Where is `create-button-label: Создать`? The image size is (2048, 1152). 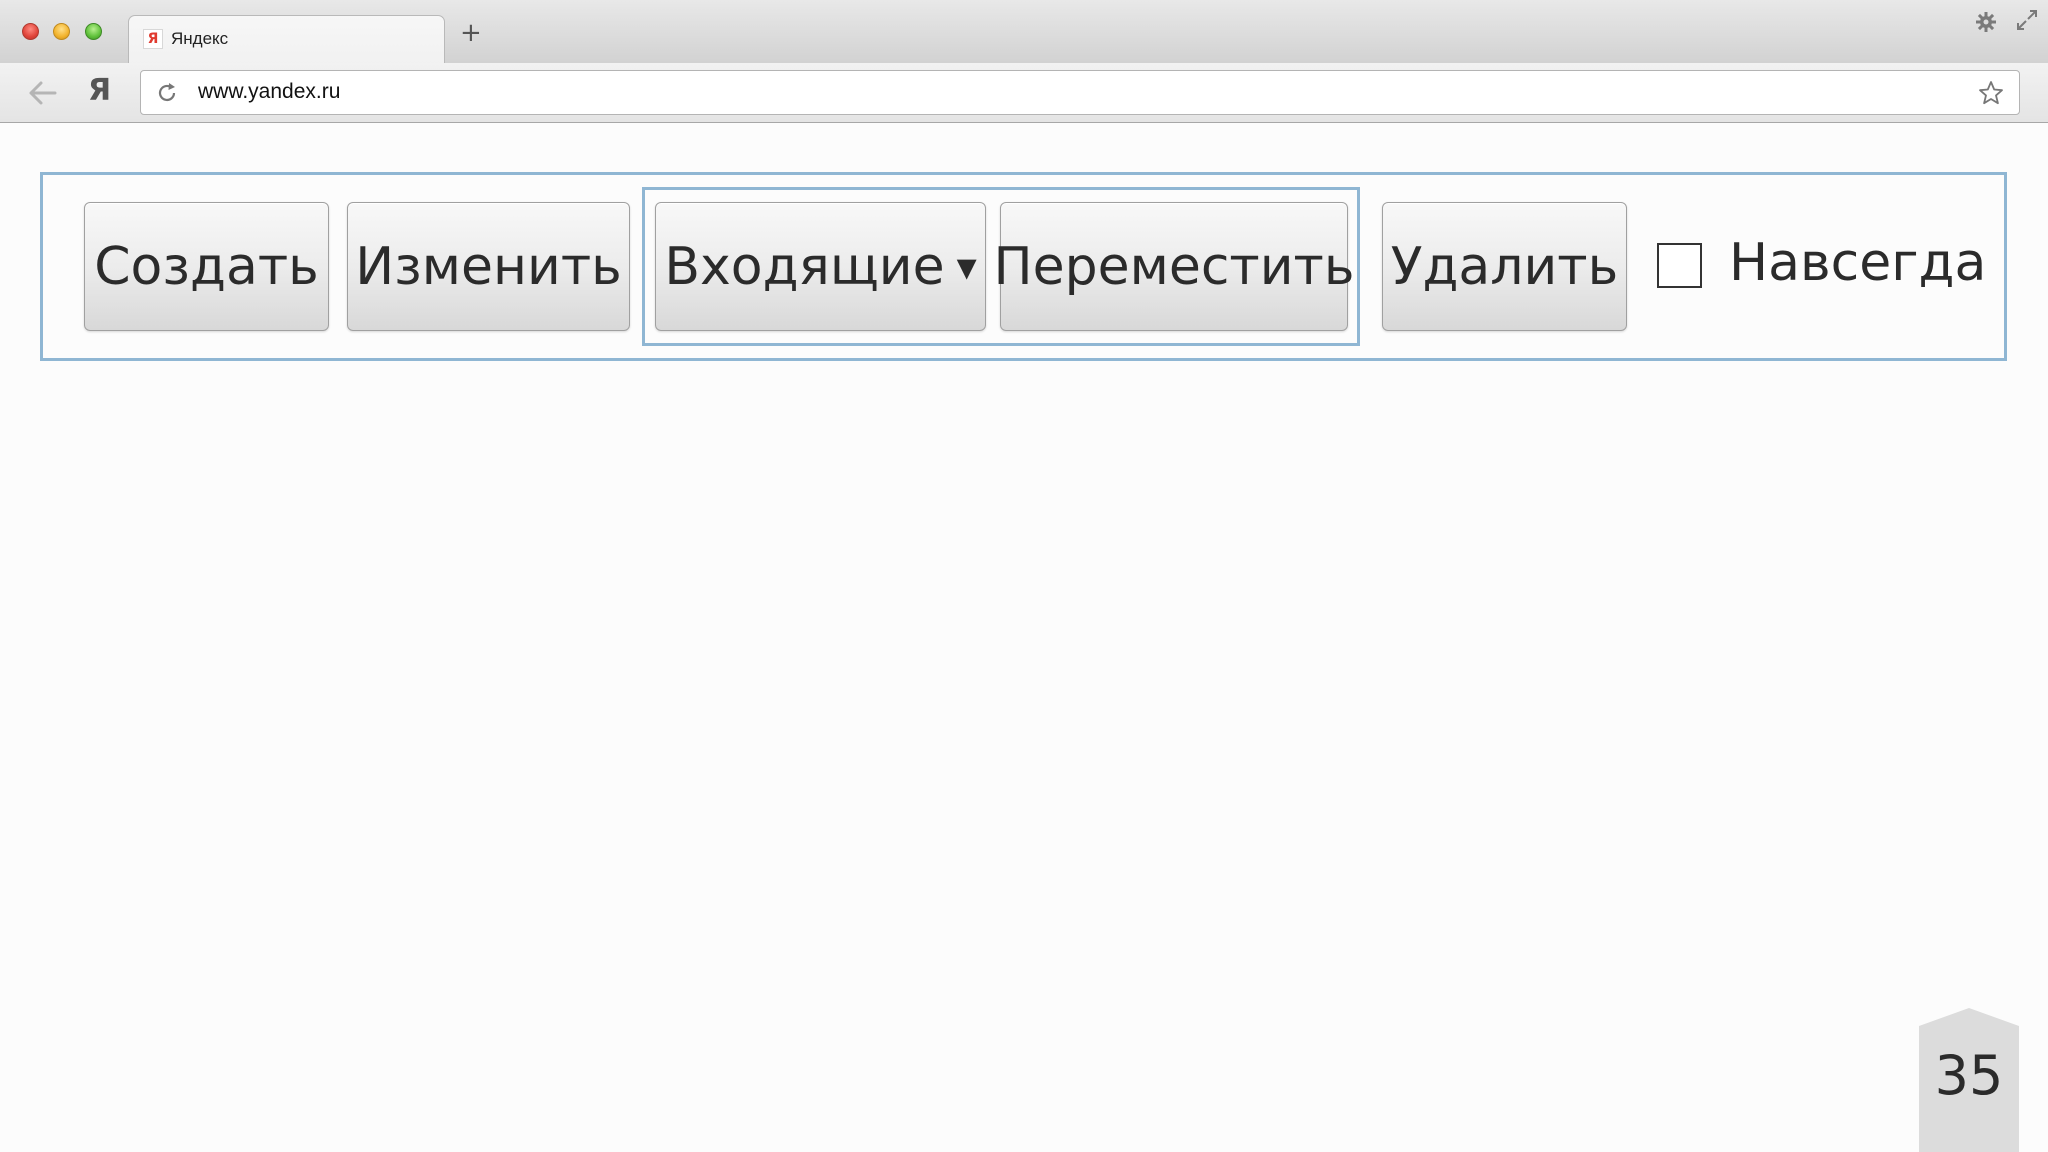
create-button-label: Создать is located at coordinates (206, 266).